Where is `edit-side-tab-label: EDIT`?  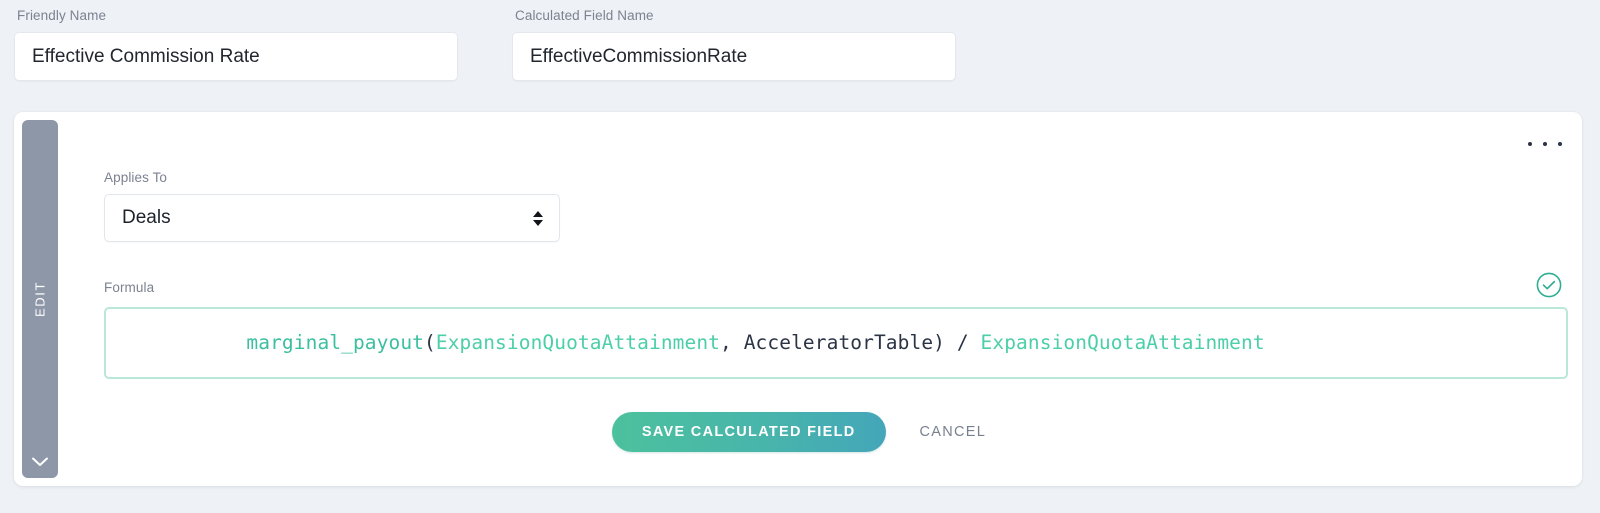
edit-side-tab-label: EDIT is located at coordinates (40, 299).